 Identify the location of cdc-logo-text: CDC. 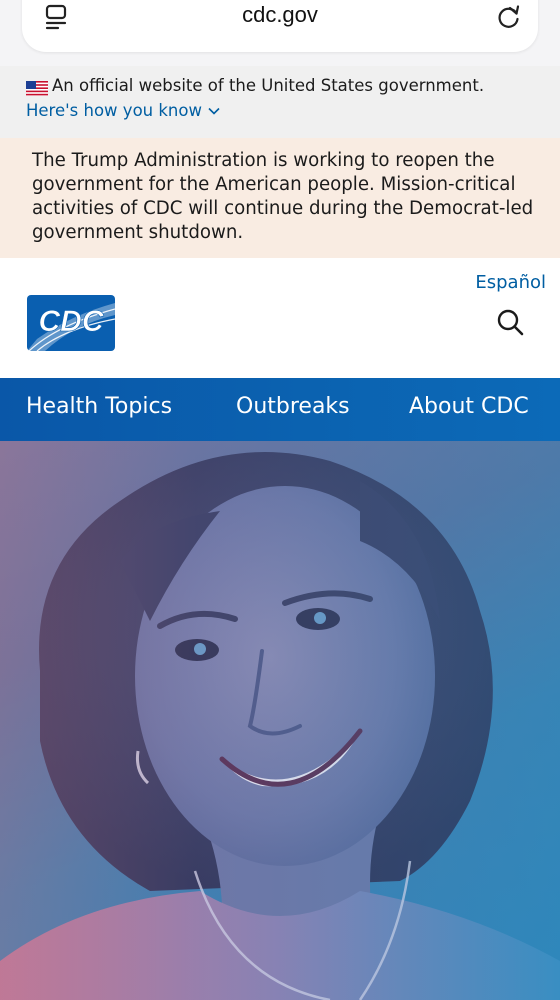
(72, 321).